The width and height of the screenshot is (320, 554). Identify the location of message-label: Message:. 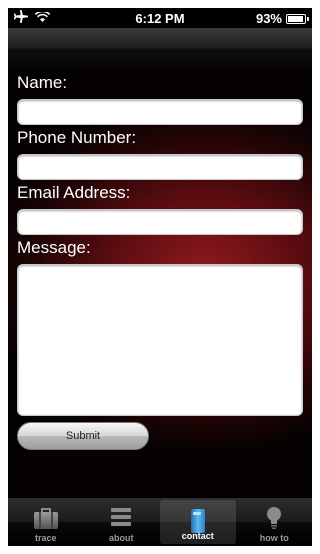
(54, 247).